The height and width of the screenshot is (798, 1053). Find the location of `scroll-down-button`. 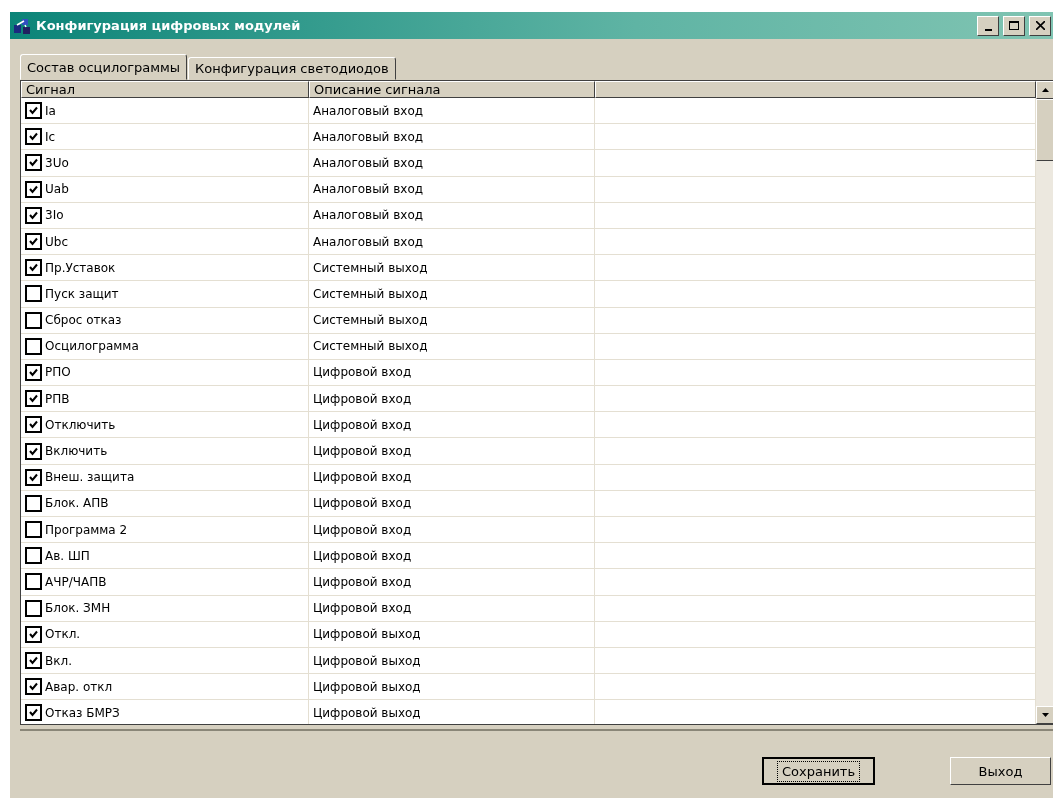

scroll-down-button is located at coordinates (1044, 715).